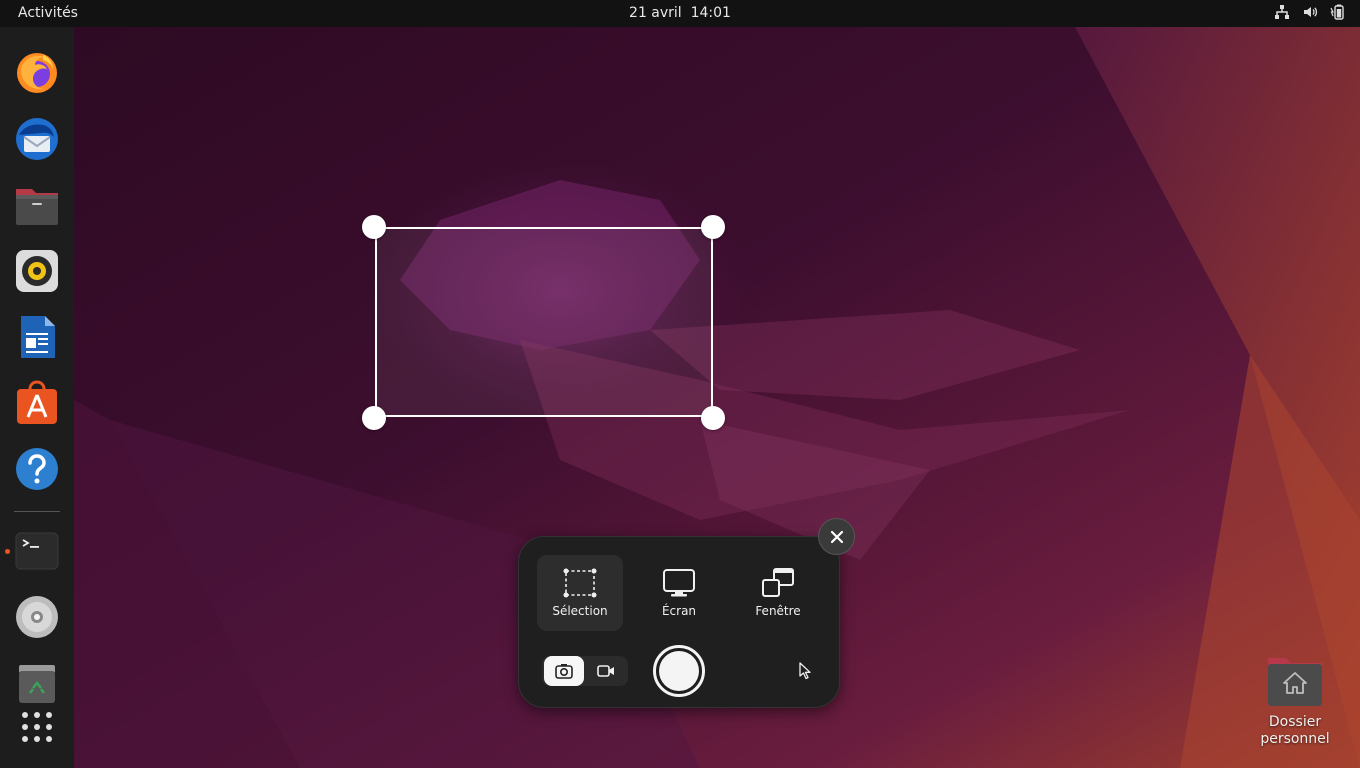 The width and height of the screenshot is (1360, 768). What do you see at coordinates (679, 583) in the screenshot?
I see `monitor-icon` at bounding box center [679, 583].